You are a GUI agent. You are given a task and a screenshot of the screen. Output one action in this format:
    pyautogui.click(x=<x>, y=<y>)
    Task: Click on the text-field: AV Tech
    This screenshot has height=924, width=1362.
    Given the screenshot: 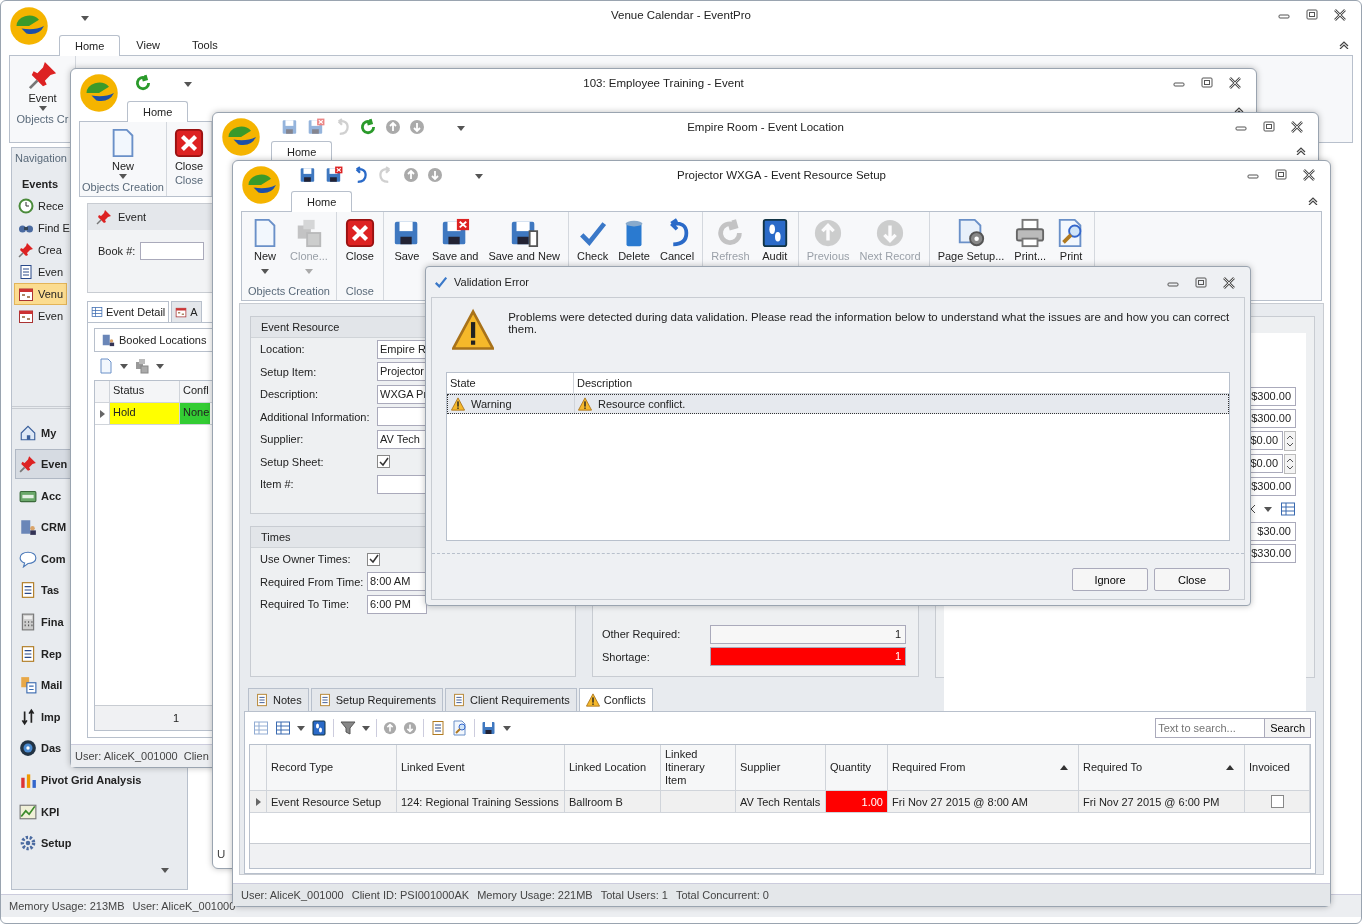 What is the action you would take?
    pyautogui.click(x=401, y=439)
    